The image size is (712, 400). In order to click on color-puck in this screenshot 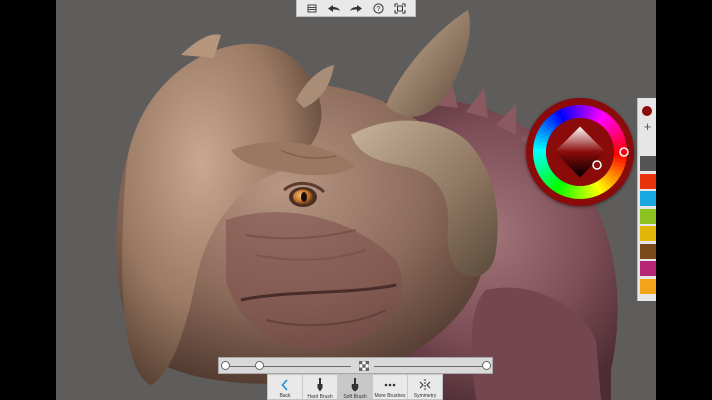, I will do `click(580, 152)`.